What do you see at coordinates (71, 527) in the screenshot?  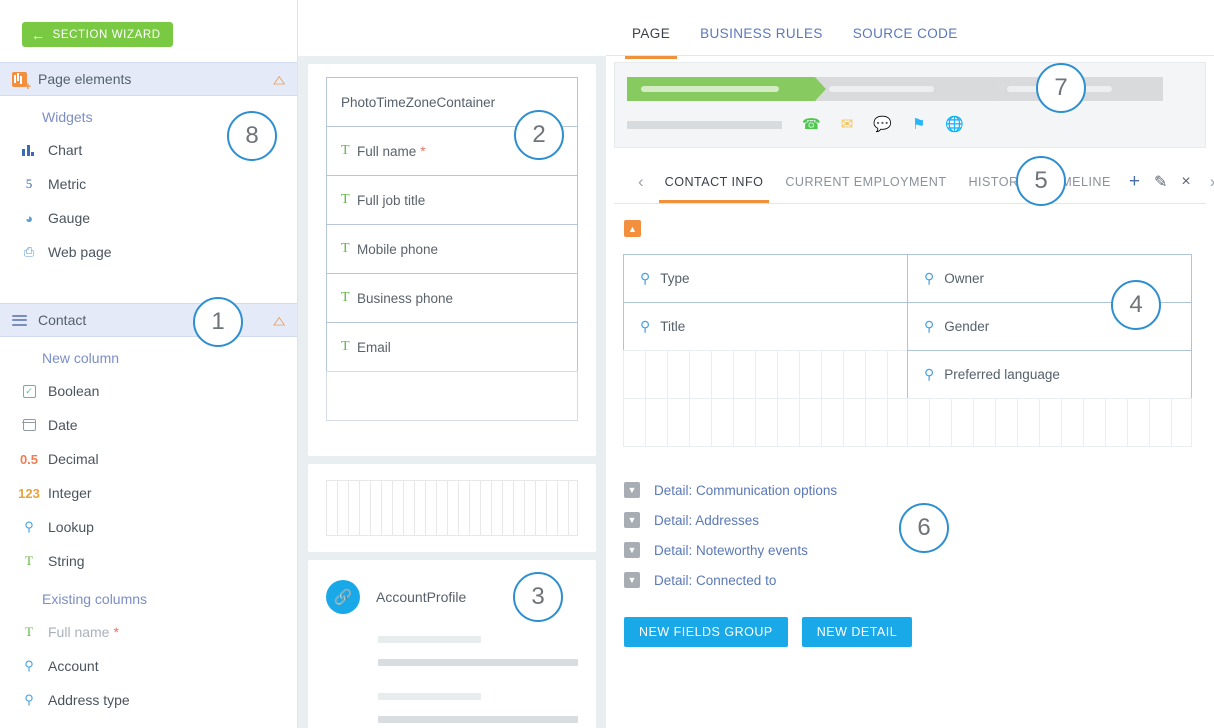 I see `sidebar-item-label: Lookup` at bounding box center [71, 527].